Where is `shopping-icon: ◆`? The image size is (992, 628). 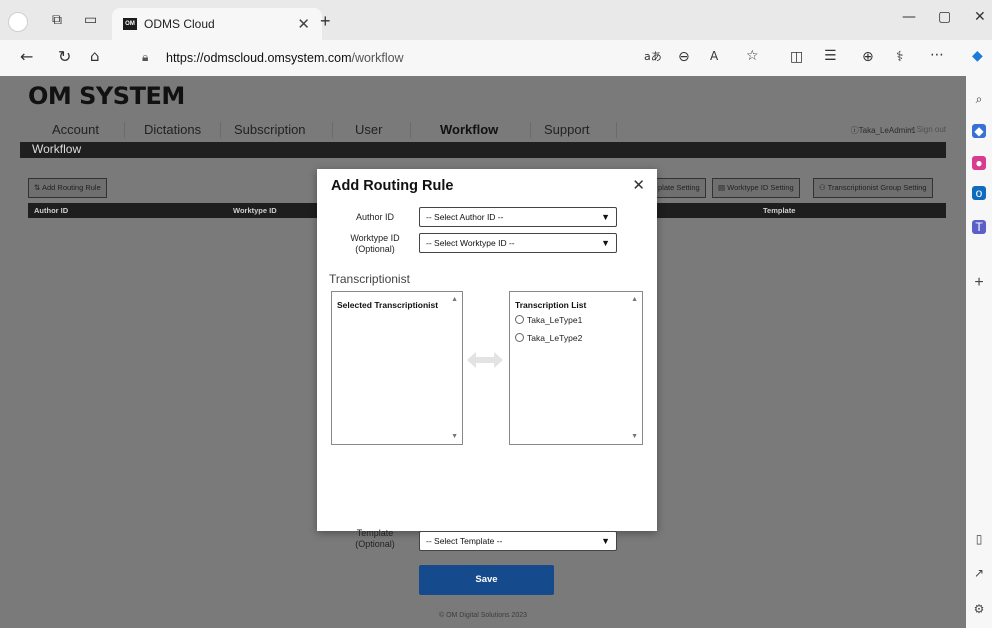
shopping-icon: ◆ is located at coordinates (979, 131).